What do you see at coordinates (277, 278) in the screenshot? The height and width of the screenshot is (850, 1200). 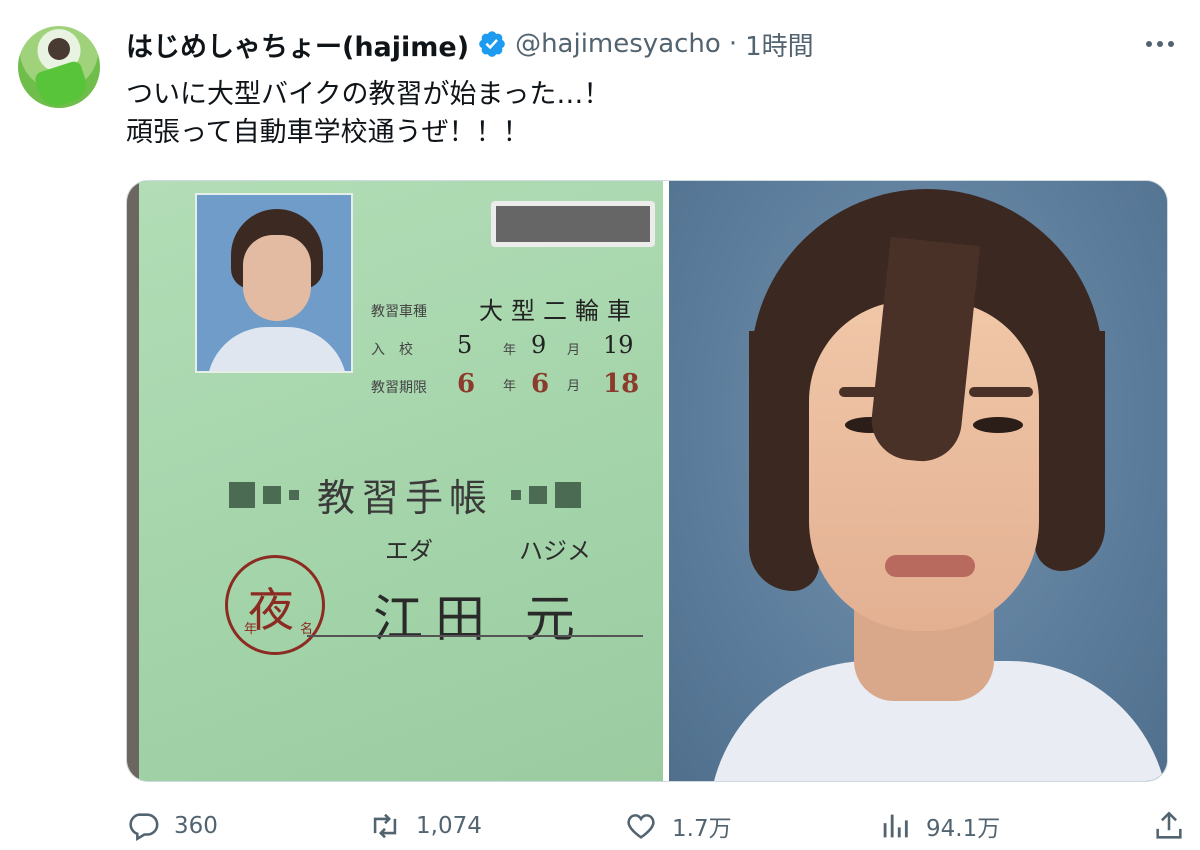 I see `id-photo-face` at bounding box center [277, 278].